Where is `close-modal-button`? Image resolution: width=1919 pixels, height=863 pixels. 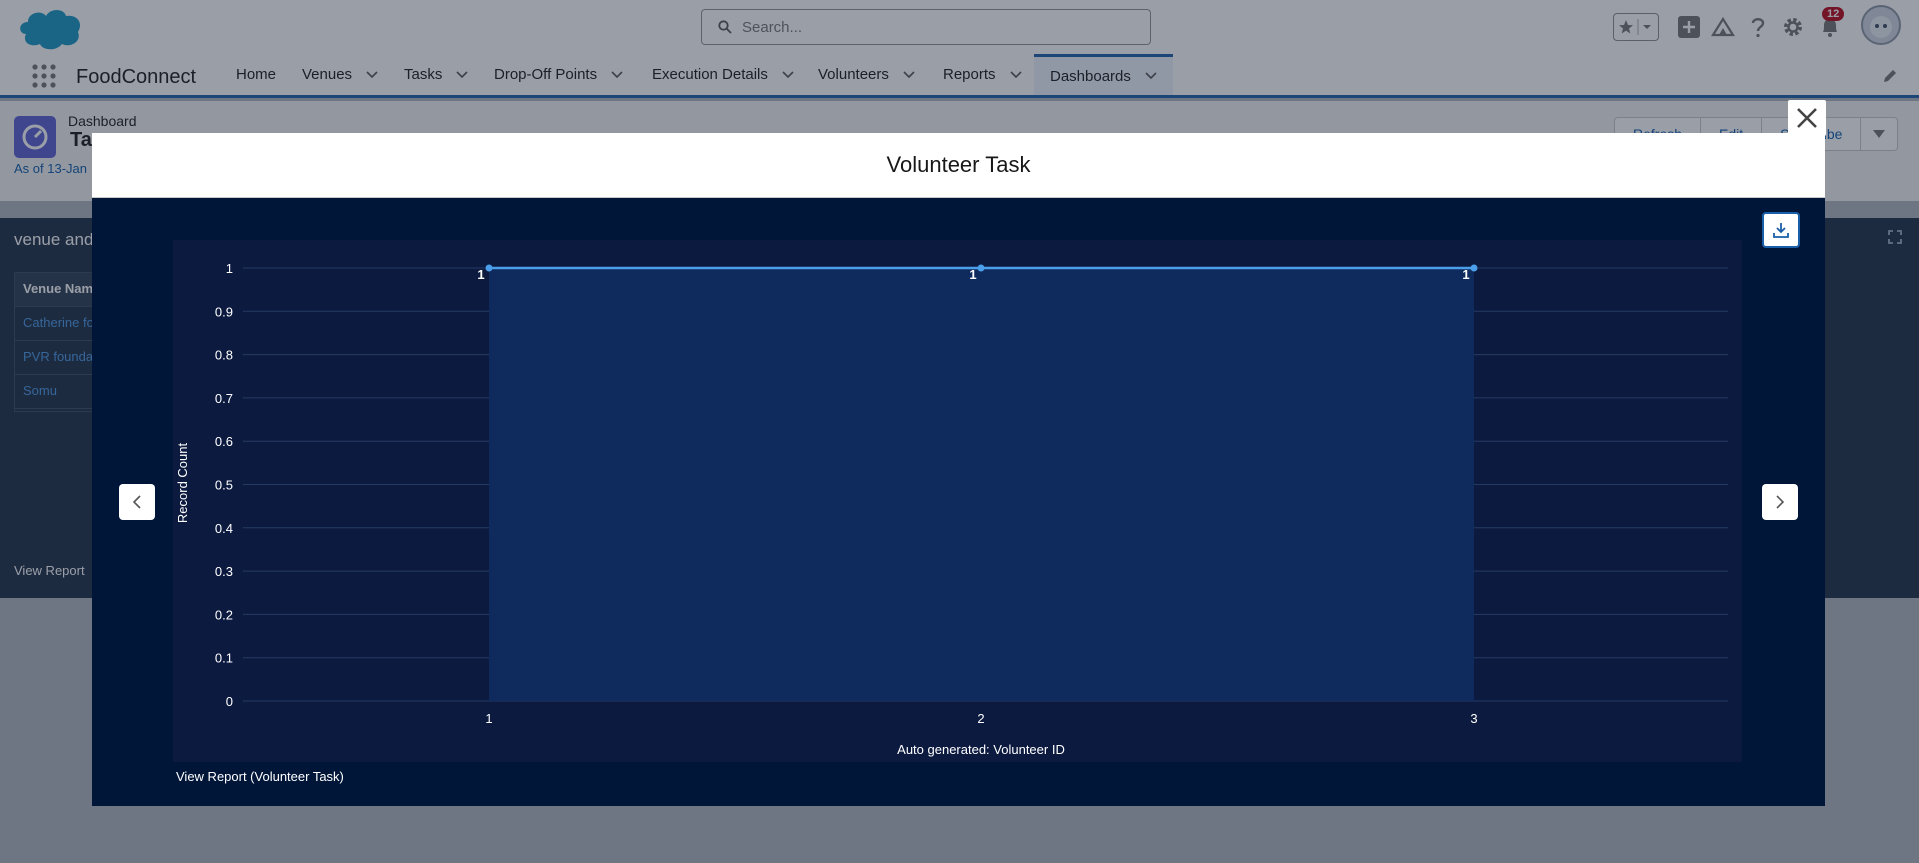
close-modal-button is located at coordinates (1807, 118).